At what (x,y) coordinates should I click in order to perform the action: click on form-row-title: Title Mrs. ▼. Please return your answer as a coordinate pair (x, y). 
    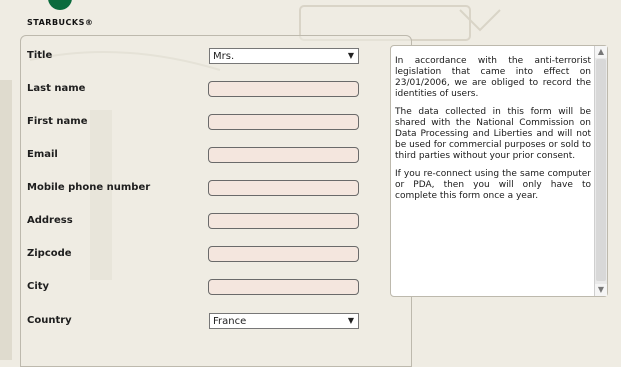
    Looking at the image, I should click on (216, 57).